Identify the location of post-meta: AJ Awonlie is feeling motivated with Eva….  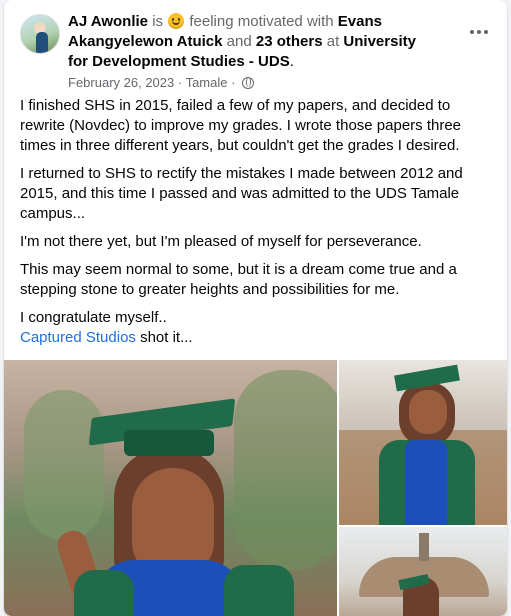
(254, 51).